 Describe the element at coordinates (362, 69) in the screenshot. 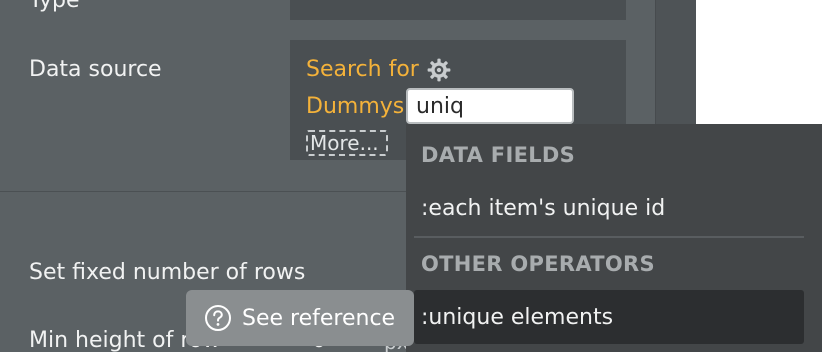

I see `expression-search-for: Search for` at that location.